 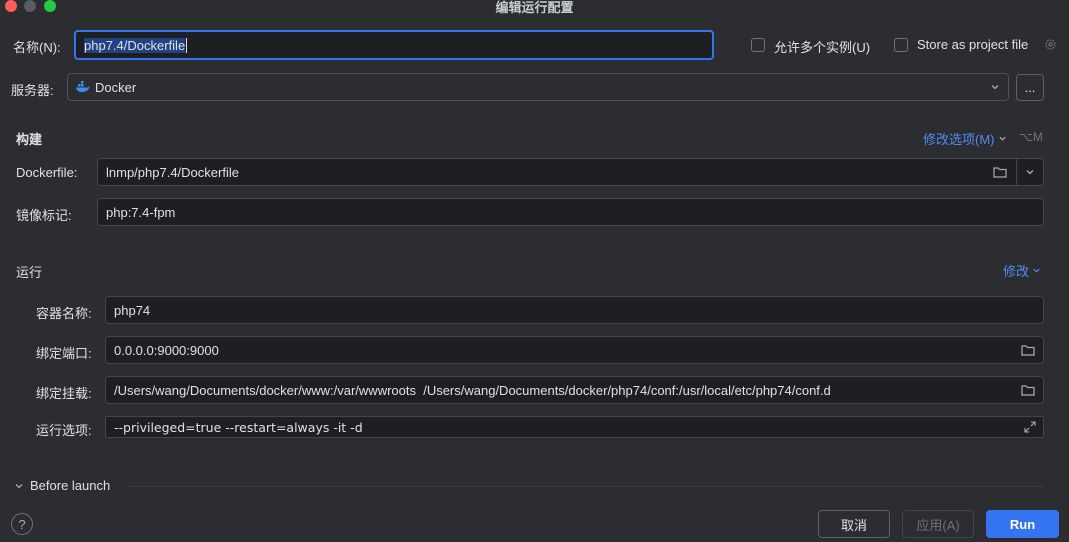 What do you see at coordinates (44, 215) in the screenshot?
I see `image-tag-label: 镜像标记:` at bounding box center [44, 215].